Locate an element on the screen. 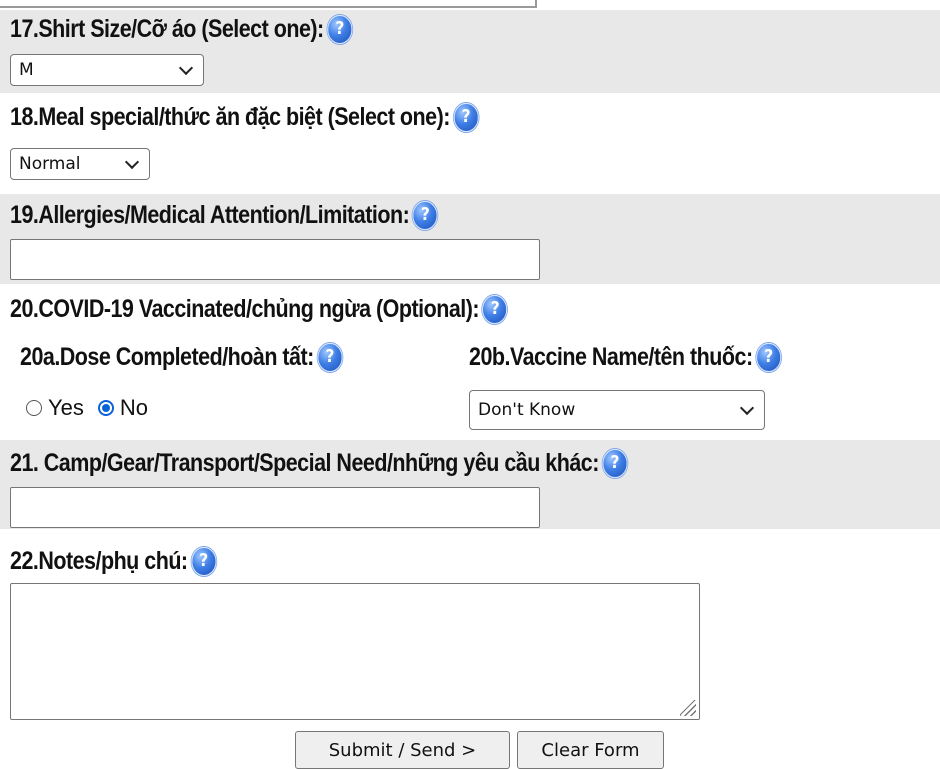 The image size is (940, 769). previous-field-edge is located at coordinates (268, 4).